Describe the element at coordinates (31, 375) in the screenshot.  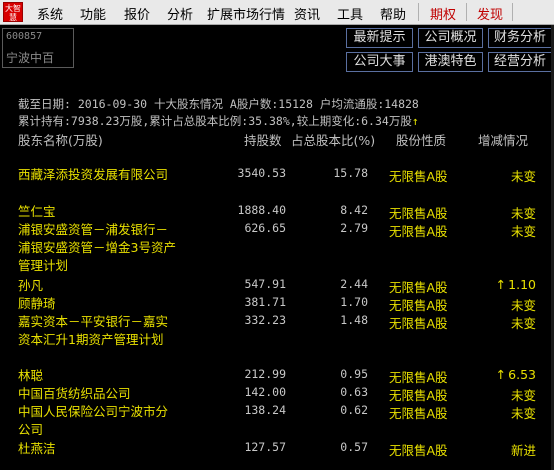
I see `shareholder-name: 林聪` at that location.